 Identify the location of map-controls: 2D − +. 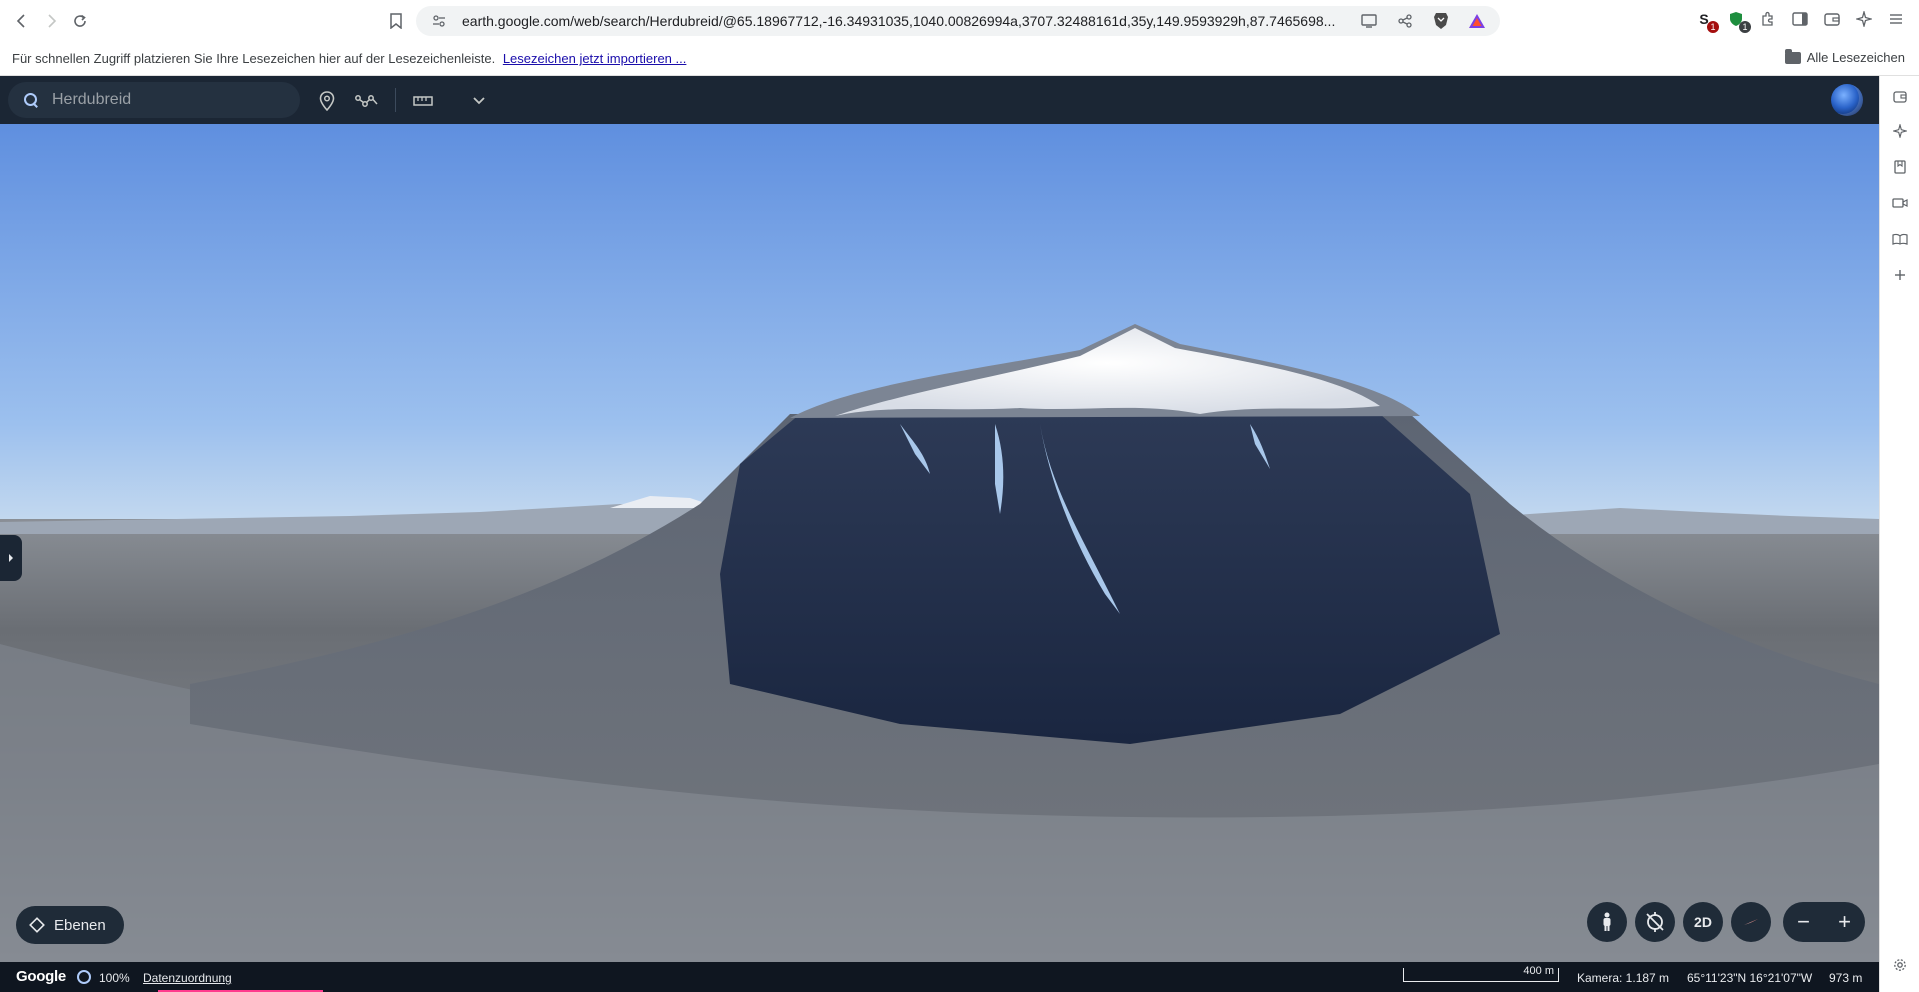
(1726, 922).